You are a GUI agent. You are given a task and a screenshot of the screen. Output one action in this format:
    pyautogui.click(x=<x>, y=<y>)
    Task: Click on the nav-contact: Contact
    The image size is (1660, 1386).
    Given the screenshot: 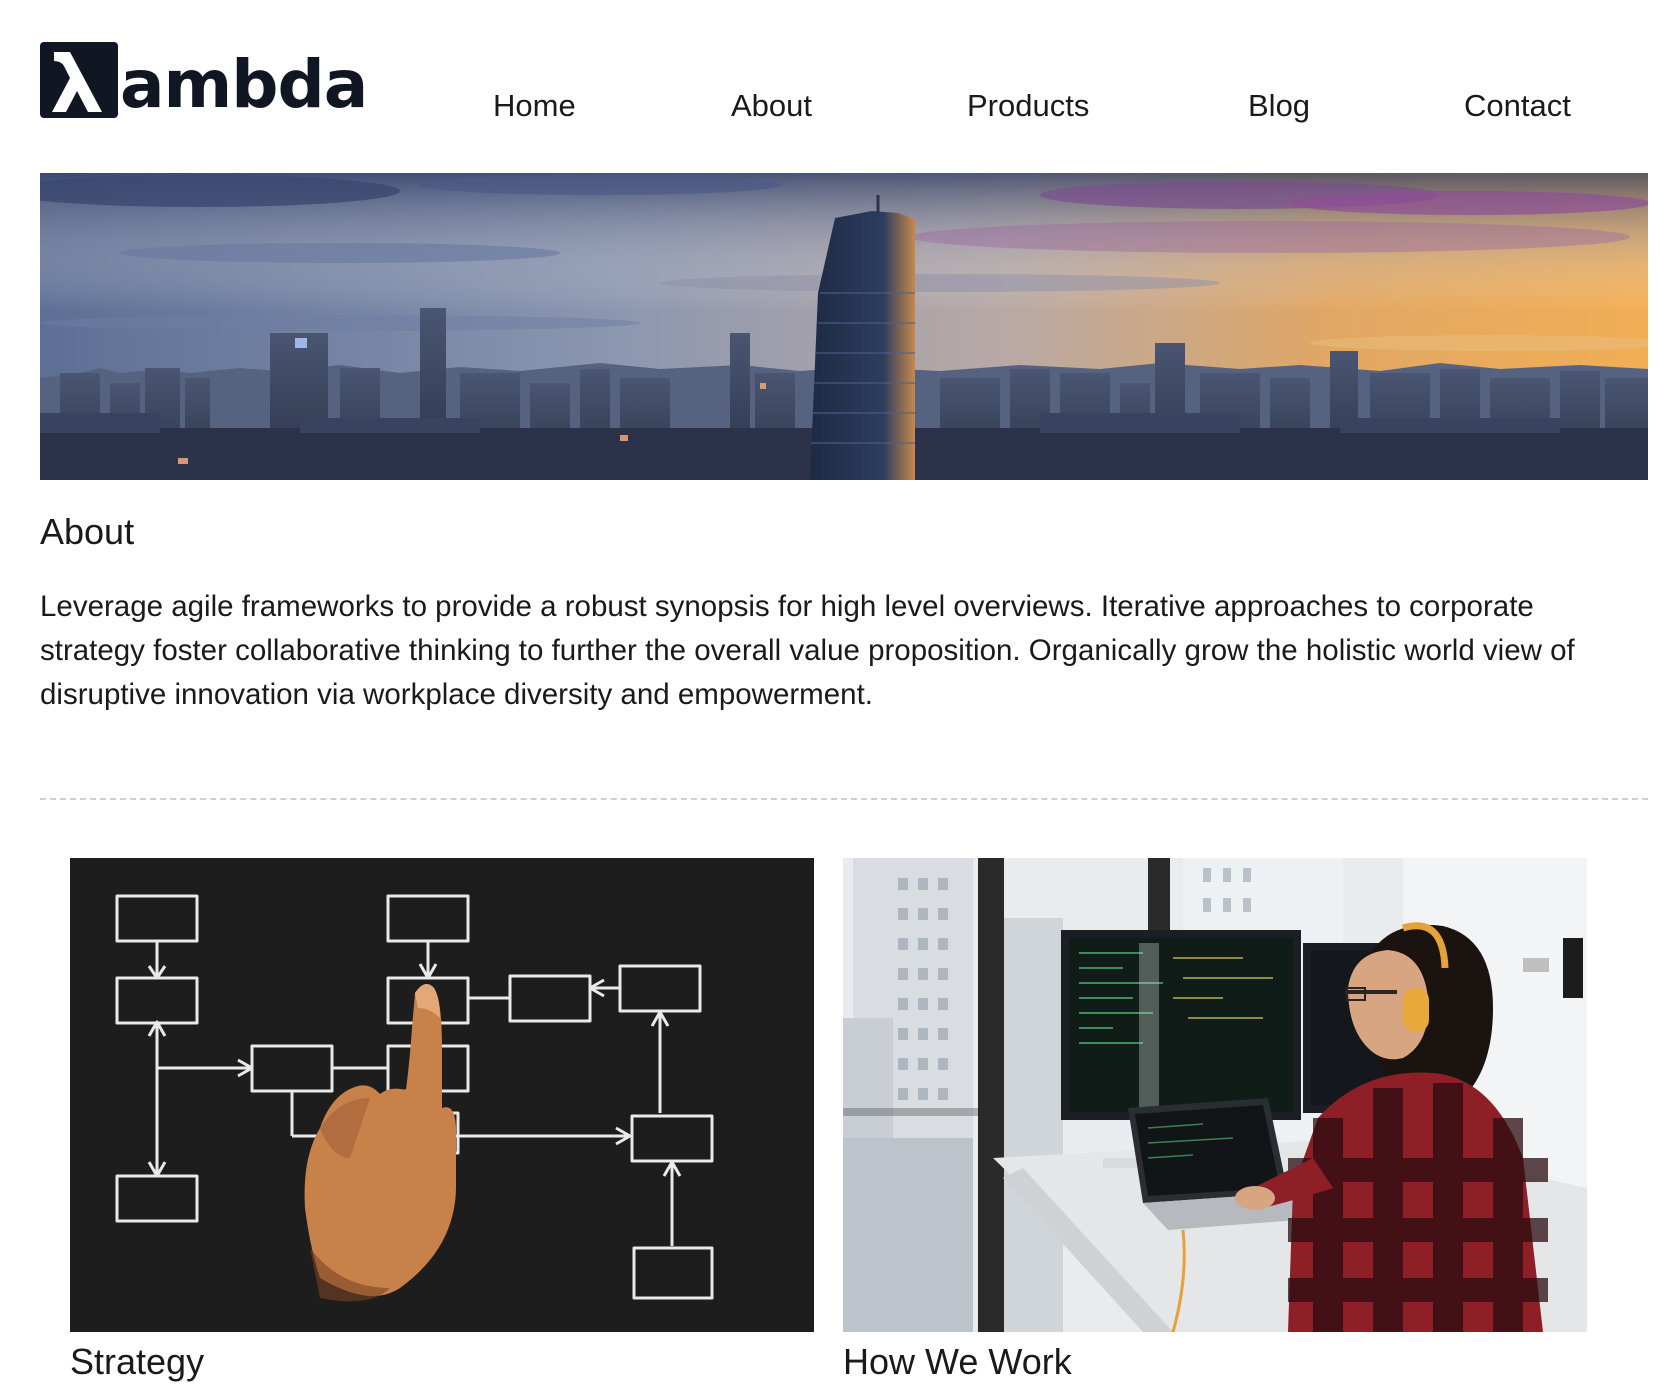 What is the action you would take?
    pyautogui.click(x=1517, y=106)
    